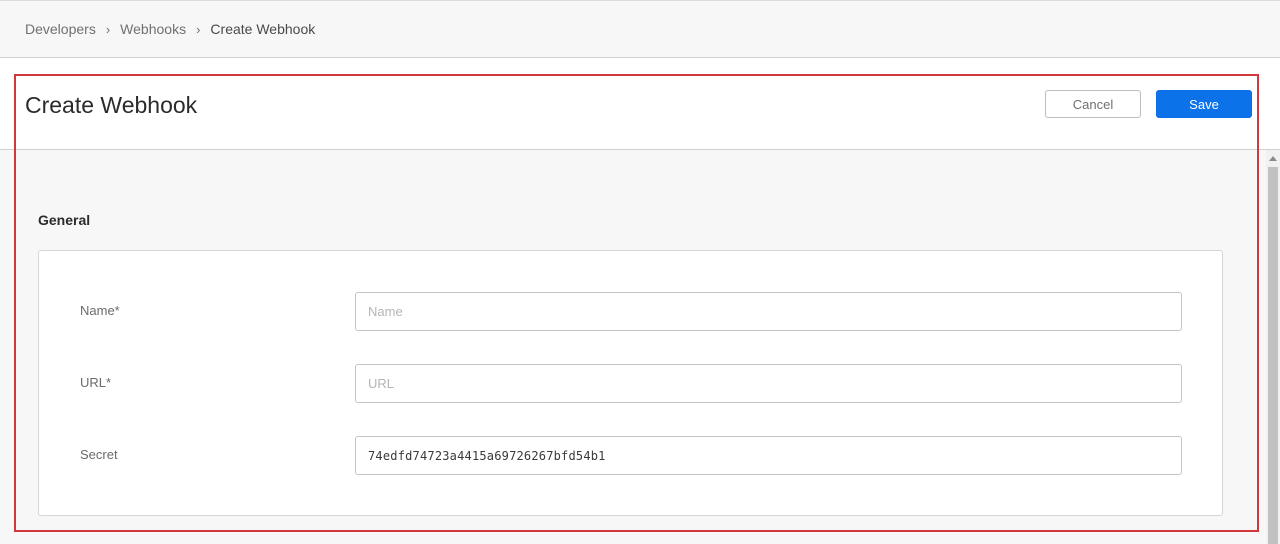  What do you see at coordinates (60, 29) in the screenshot?
I see `breadcrumb-developers: Developers` at bounding box center [60, 29].